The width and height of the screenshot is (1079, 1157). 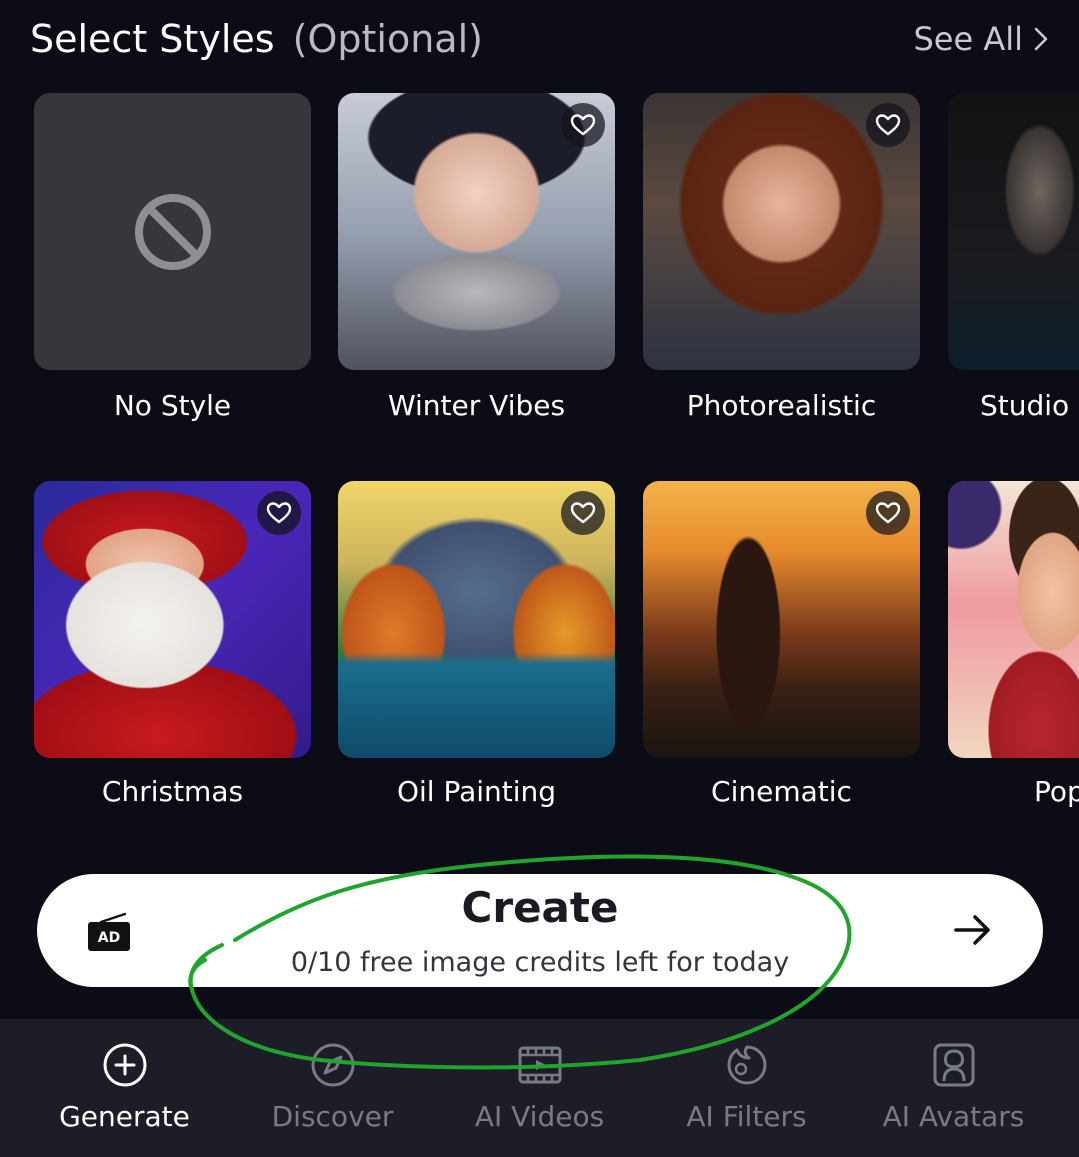 I want to click on style-card-winter-vibes: Winter Vibes, so click(x=476, y=257).